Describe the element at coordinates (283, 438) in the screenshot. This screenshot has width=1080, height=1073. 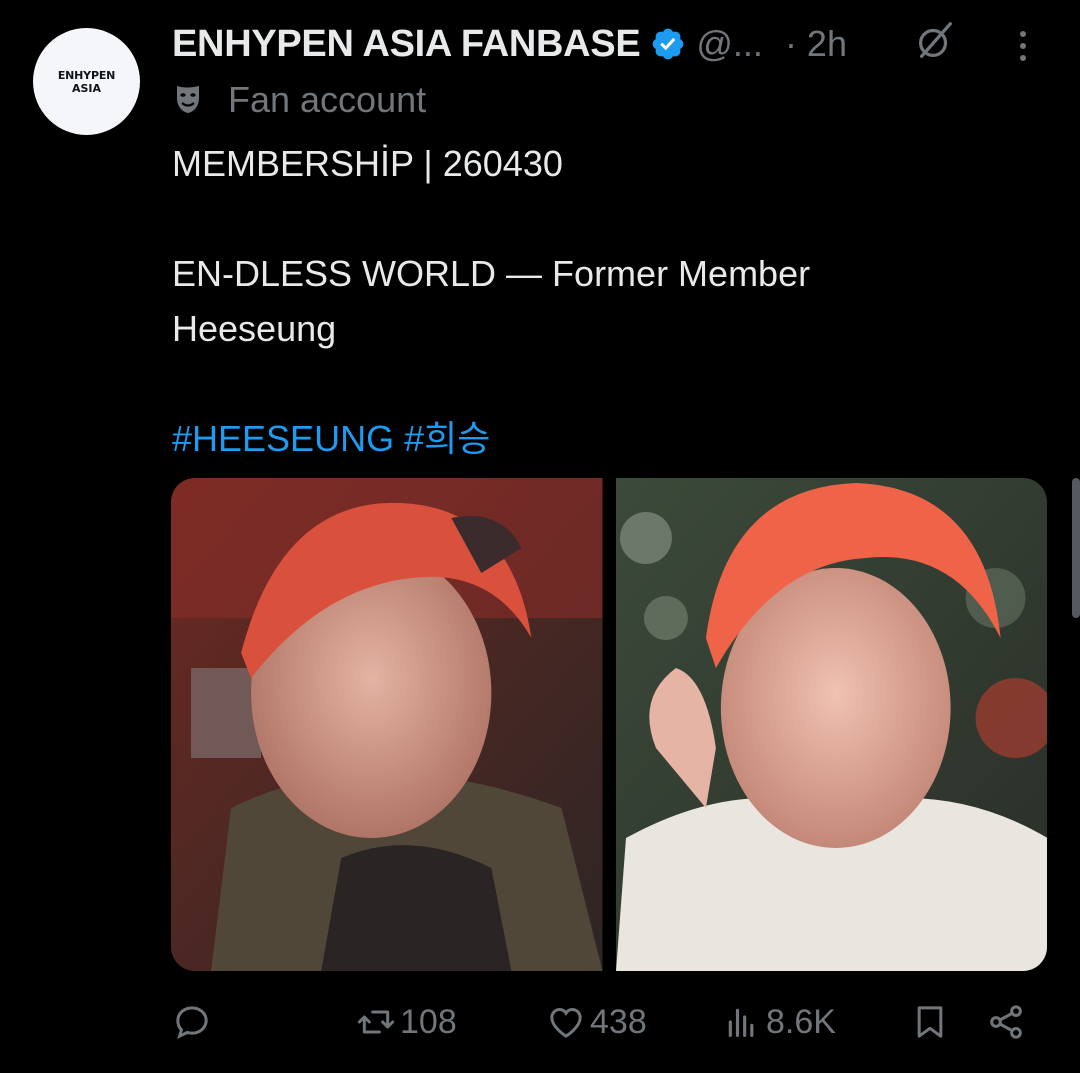
I see `hashtag-link: #HEESEUNG` at that location.